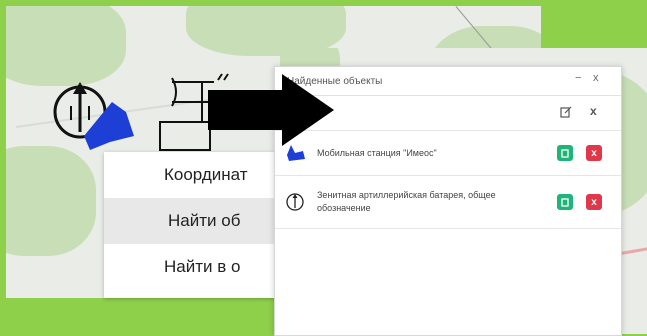 Image resolution: width=647 pixels, height=336 pixels. What do you see at coordinates (295, 202) in the screenshot?
I see `anti-aircraft-battery-icon` at bounding box center [295, 202].